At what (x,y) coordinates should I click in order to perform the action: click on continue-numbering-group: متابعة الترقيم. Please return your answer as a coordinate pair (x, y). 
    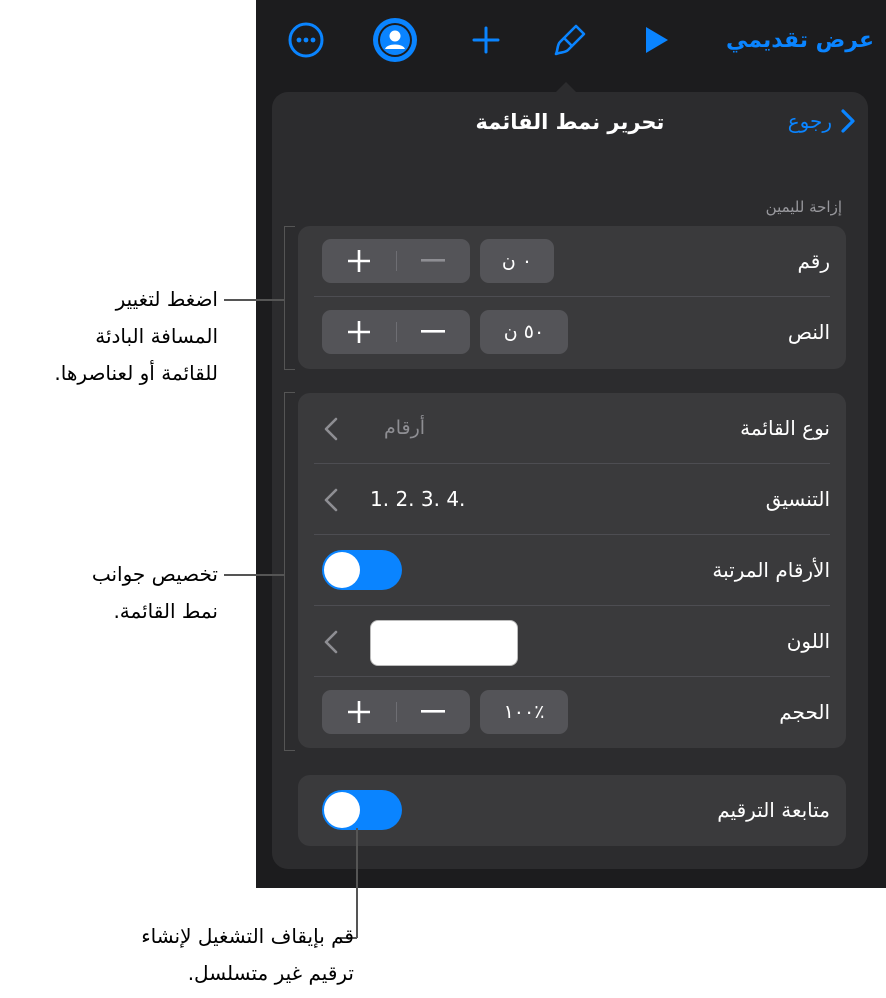
    Looking at the image, I should click on (572, 810).